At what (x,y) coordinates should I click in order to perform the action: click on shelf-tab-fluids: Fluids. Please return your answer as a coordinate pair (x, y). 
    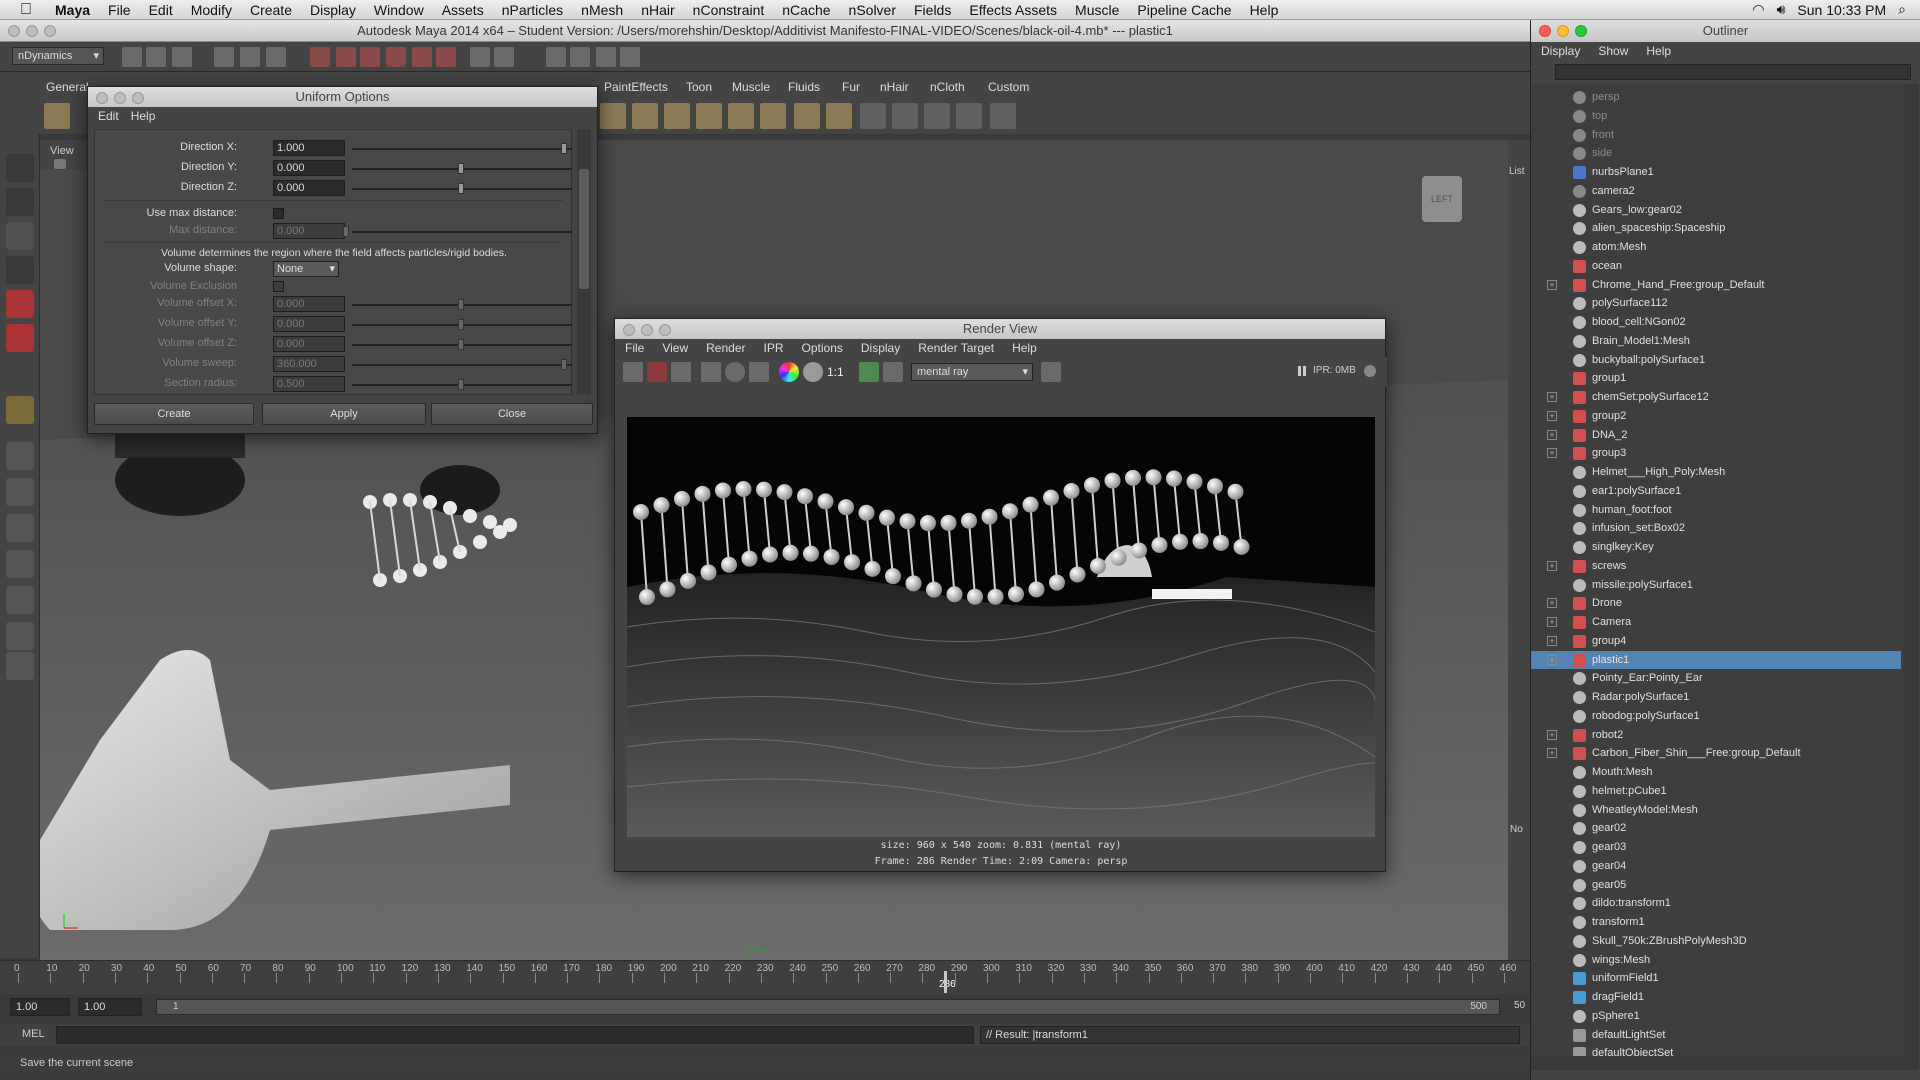
    Looking at the image, I should click on (804, 87).